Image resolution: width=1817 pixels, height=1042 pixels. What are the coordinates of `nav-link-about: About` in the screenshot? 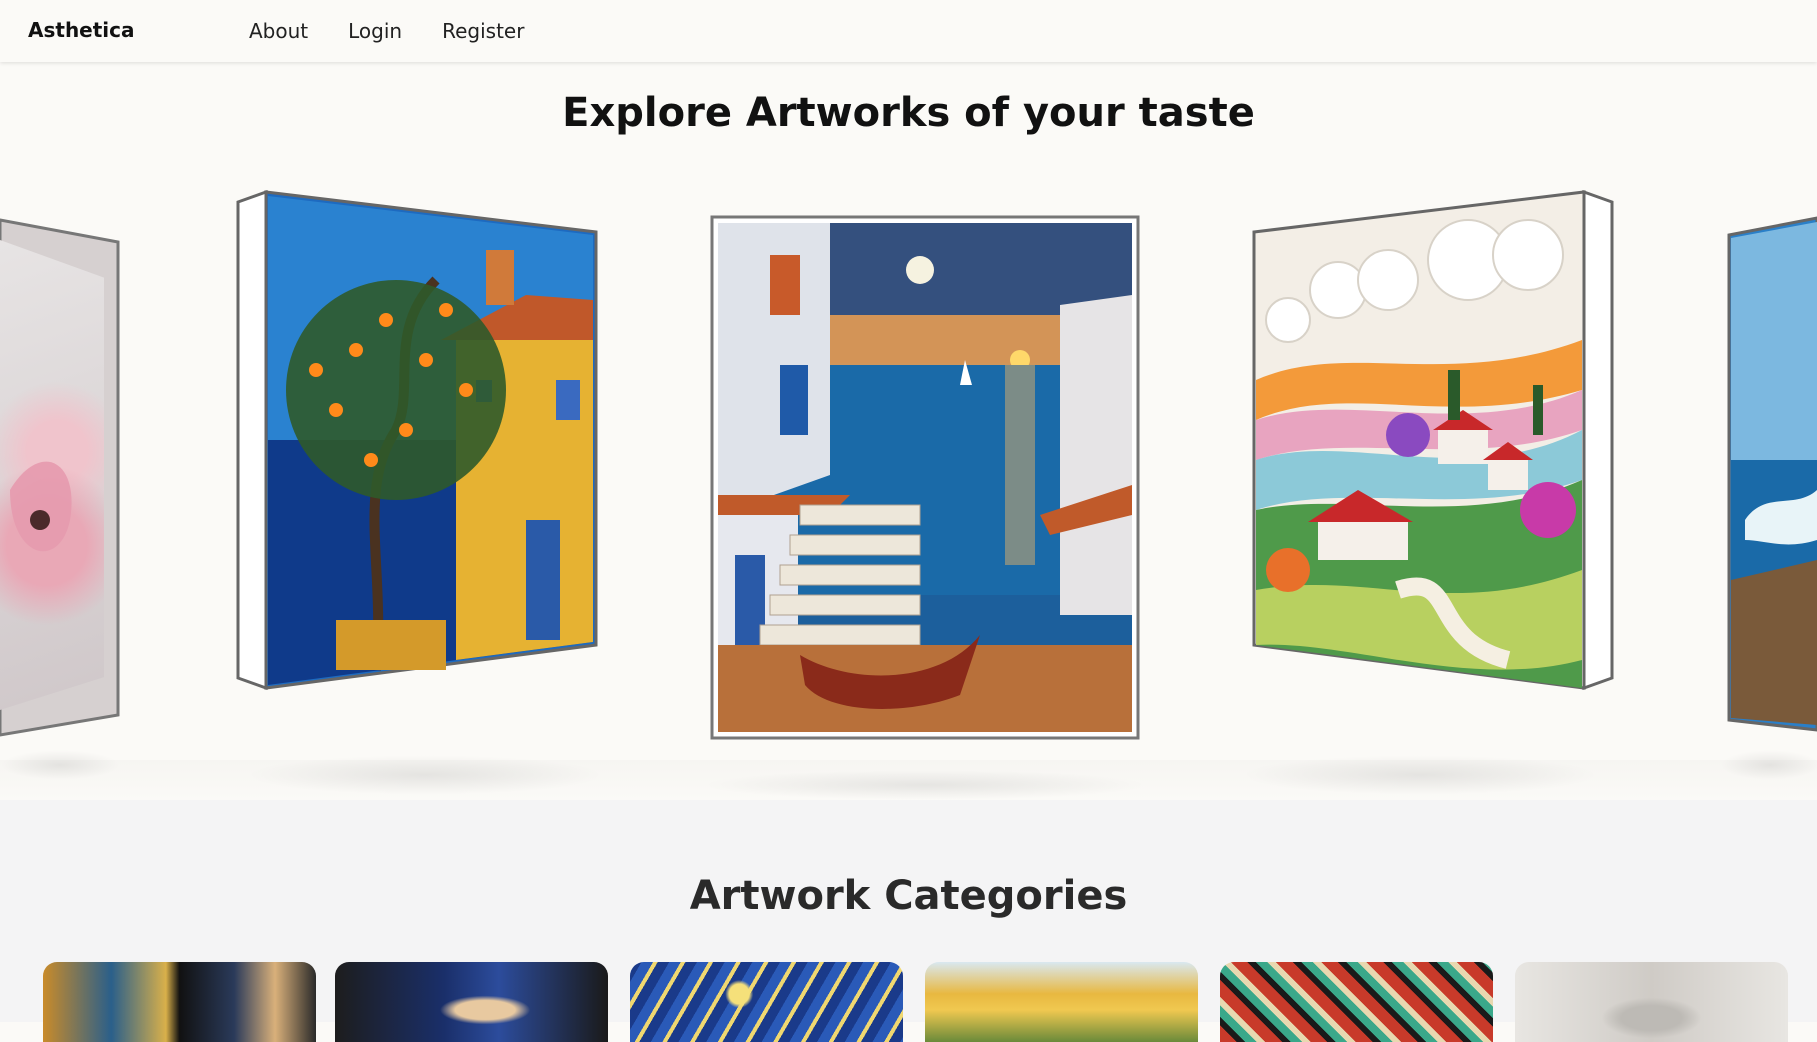 It's located at (278, 31).